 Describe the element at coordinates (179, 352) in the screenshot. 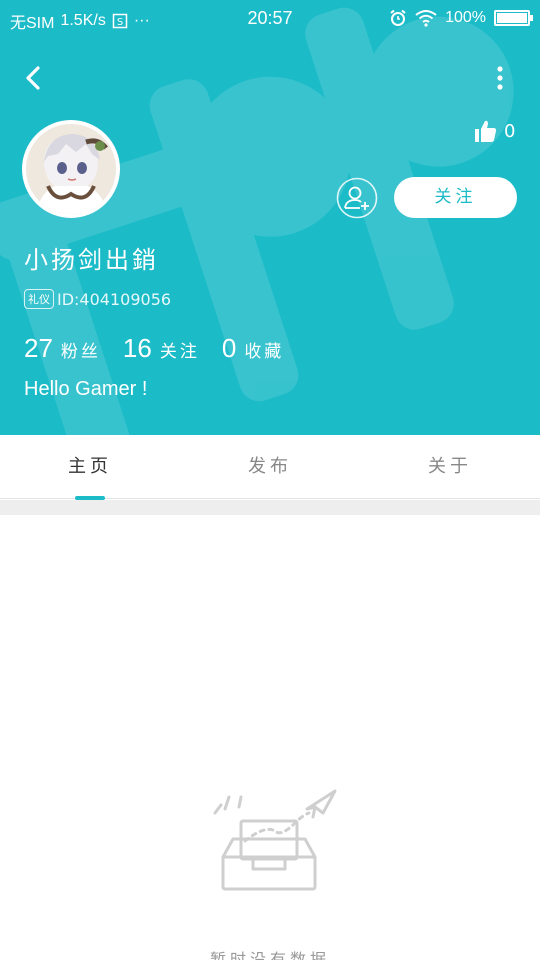

I see `stat-label: 关注` at that location.